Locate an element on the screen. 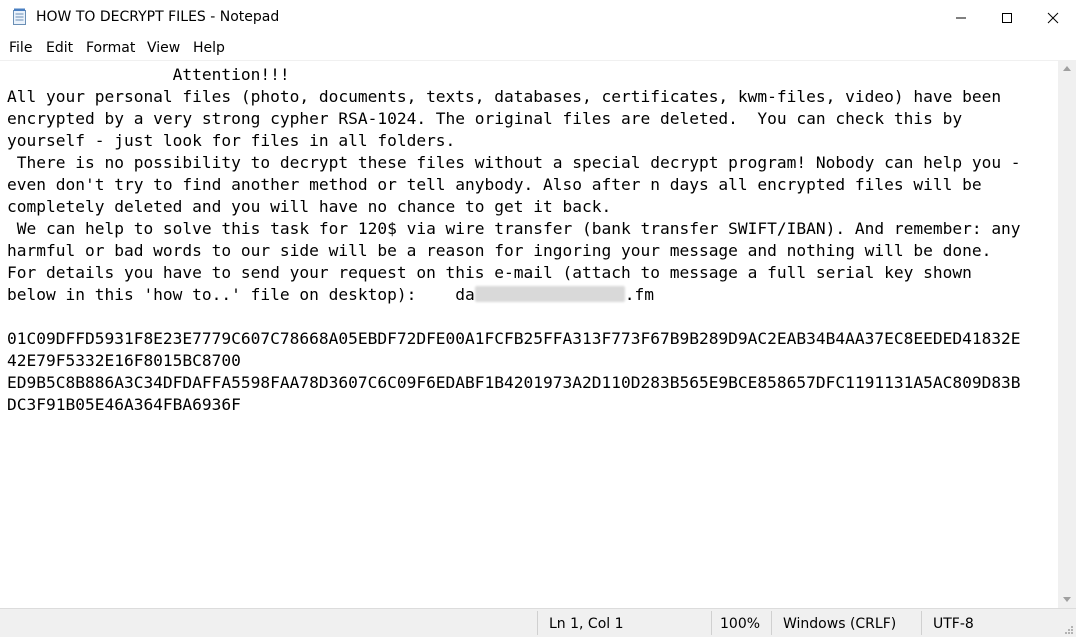 The width and height of the screenshot is (1076, 637). maximize-icon is located at coordinates (1007, 18).